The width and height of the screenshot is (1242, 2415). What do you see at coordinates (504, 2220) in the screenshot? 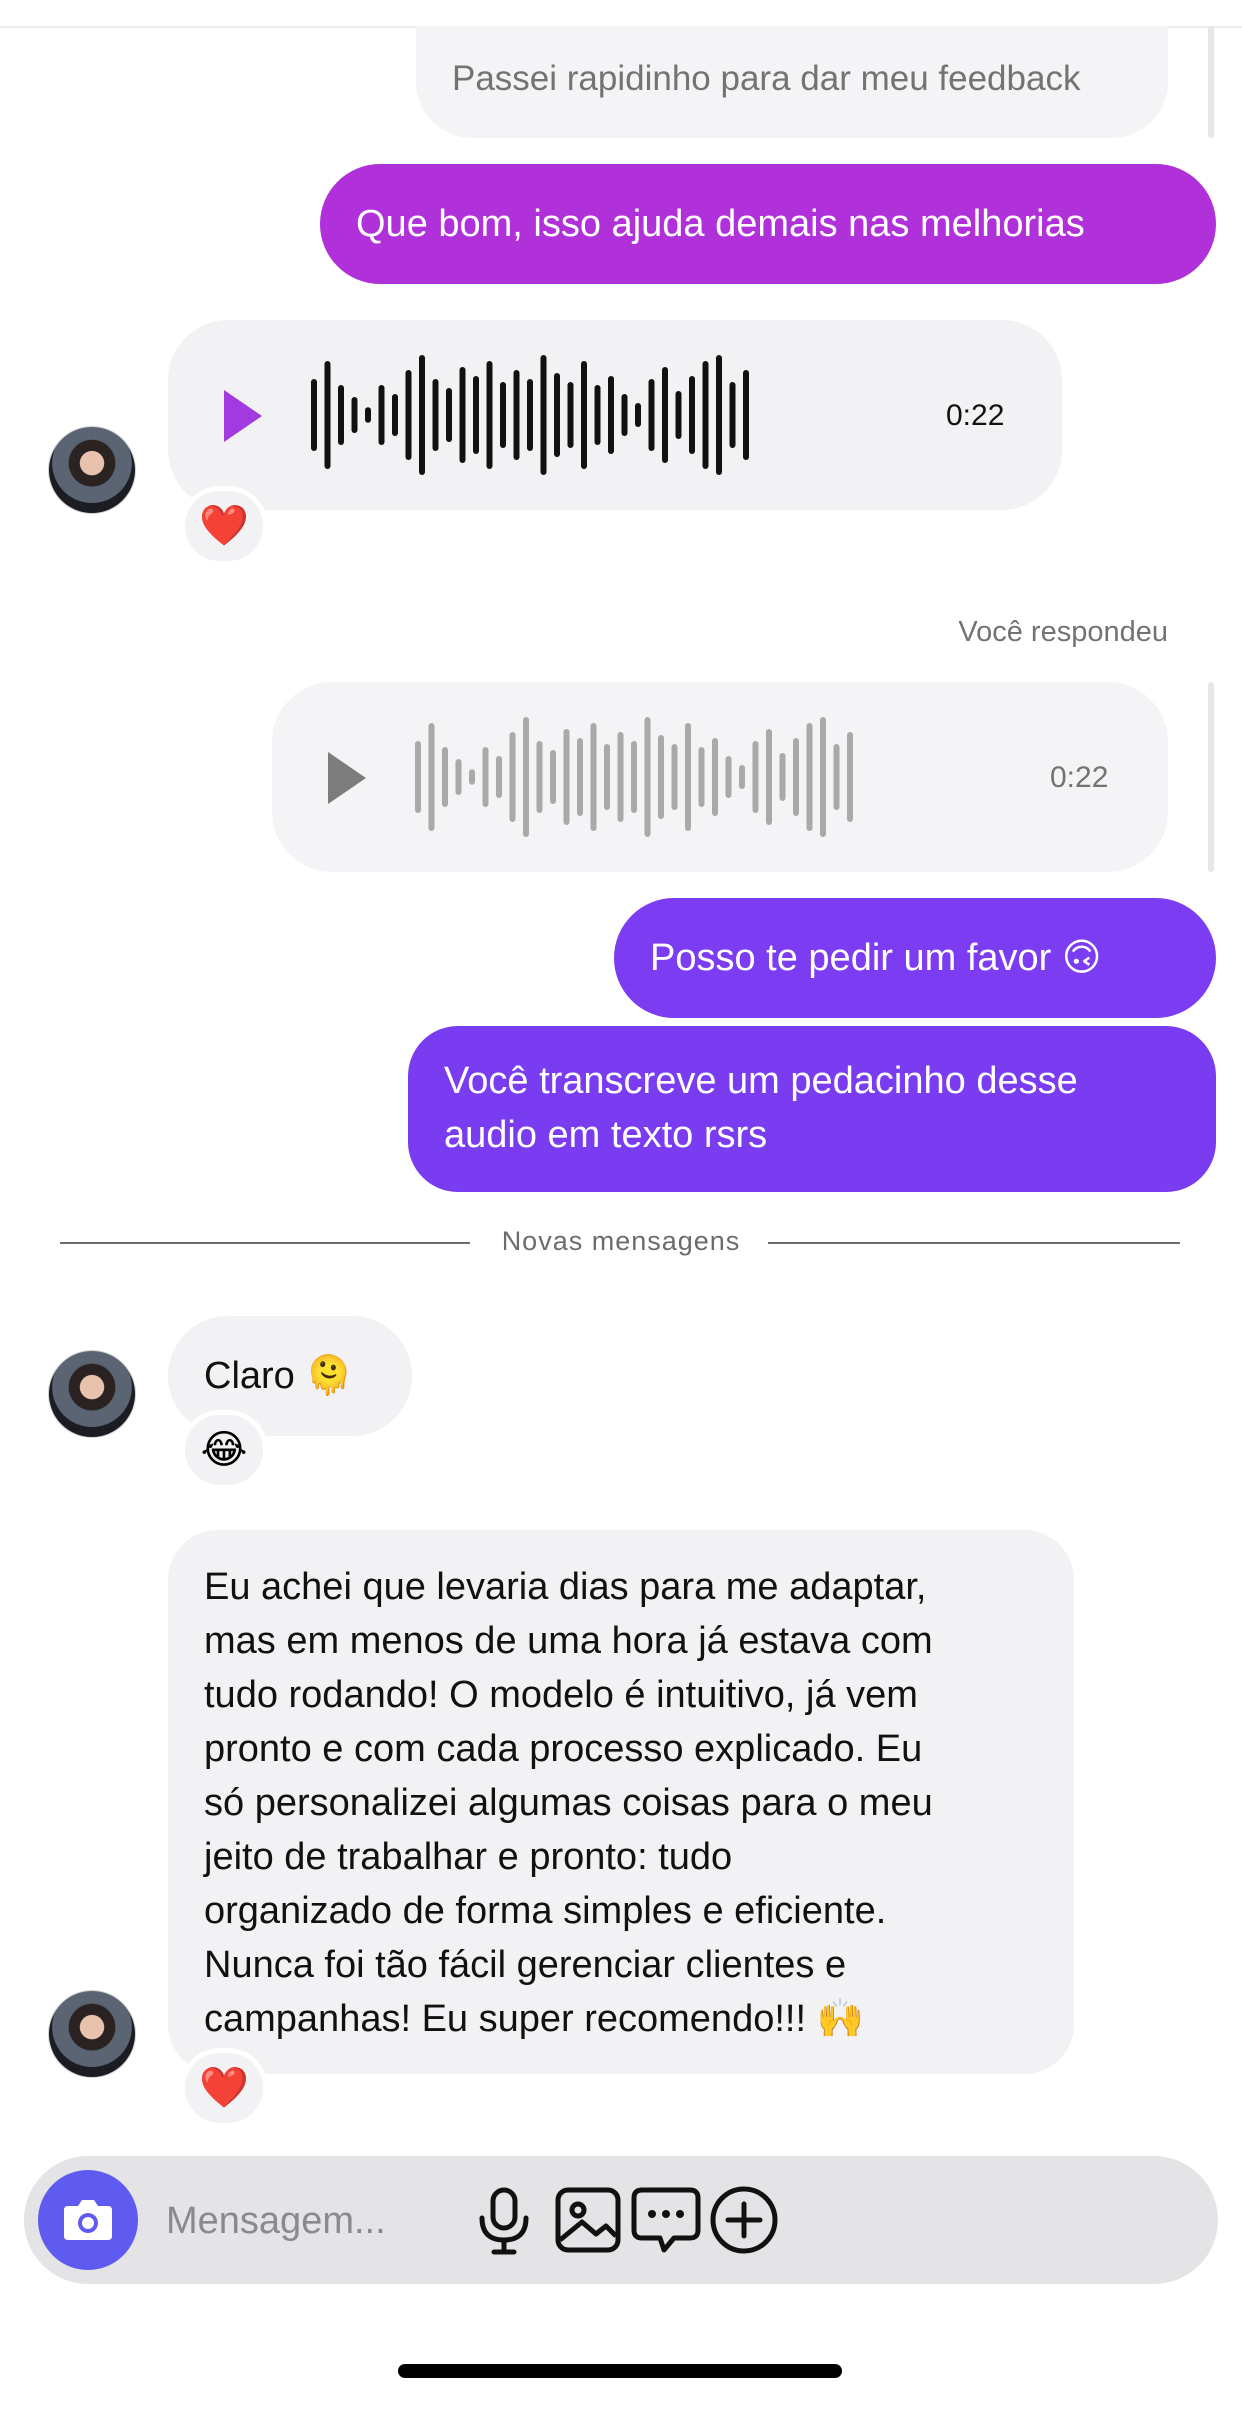
I see `microphone-icon` at bounding box center [504, 2220].